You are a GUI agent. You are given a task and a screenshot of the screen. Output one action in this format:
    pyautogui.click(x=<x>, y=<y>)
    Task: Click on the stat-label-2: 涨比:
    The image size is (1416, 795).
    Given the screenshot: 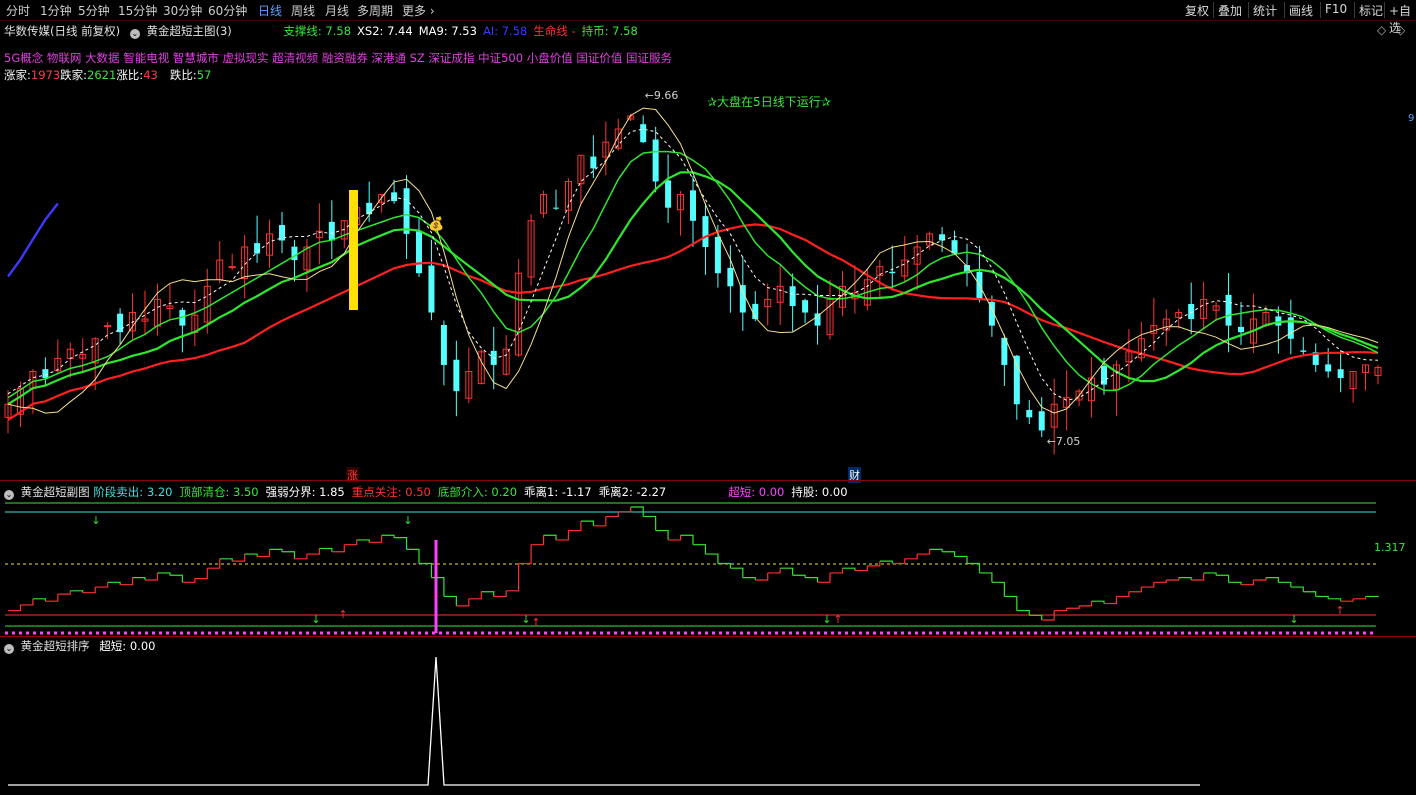 What is the action you would take?
    pyautogui.click(x=130, y=75)
    